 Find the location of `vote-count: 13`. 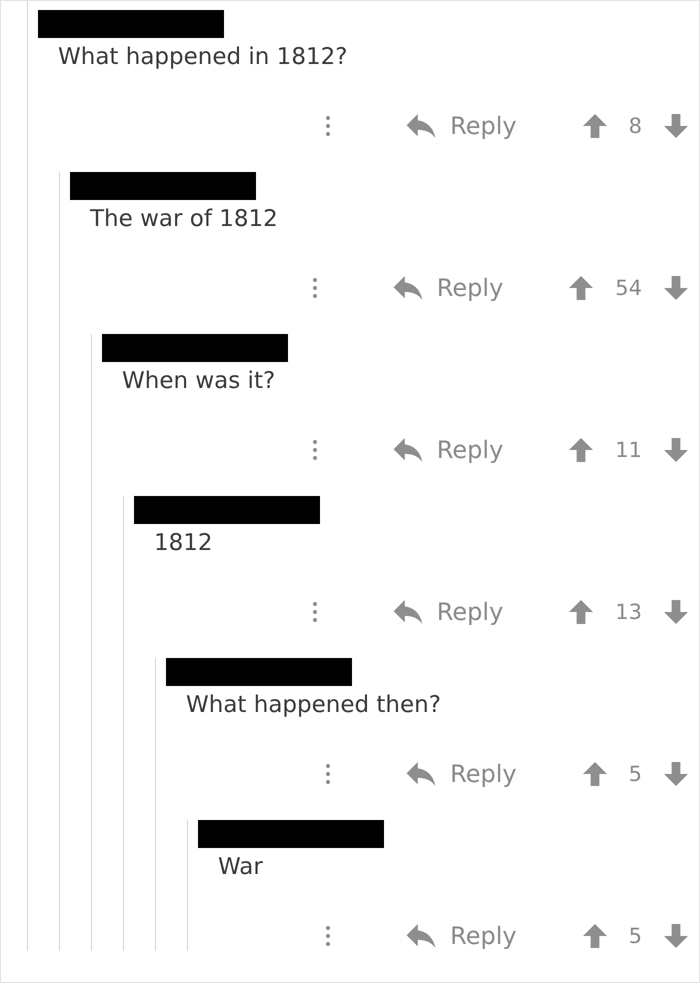

vote-count: 13 is located at coordinates (628, 612).